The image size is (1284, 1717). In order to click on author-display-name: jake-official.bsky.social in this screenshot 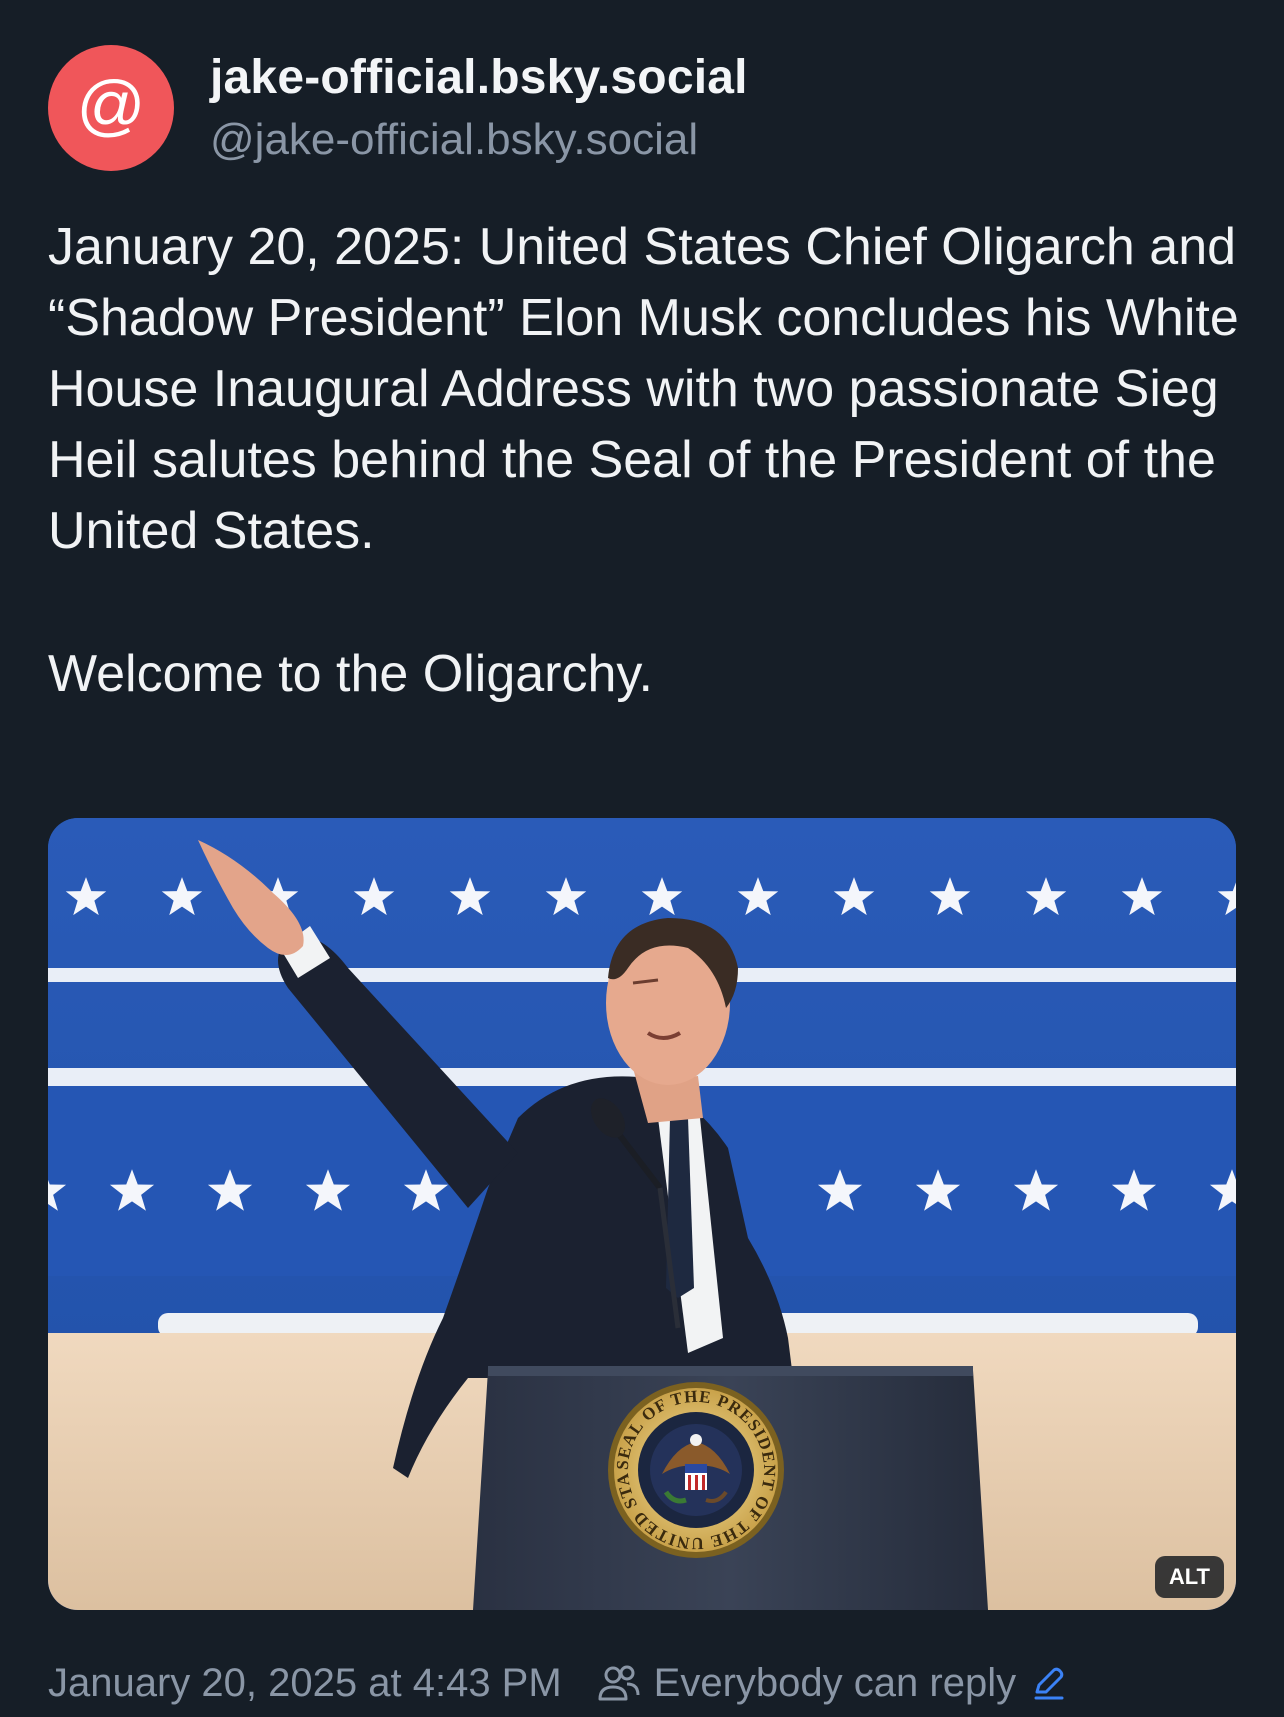, I will do `click(479, 77)`.